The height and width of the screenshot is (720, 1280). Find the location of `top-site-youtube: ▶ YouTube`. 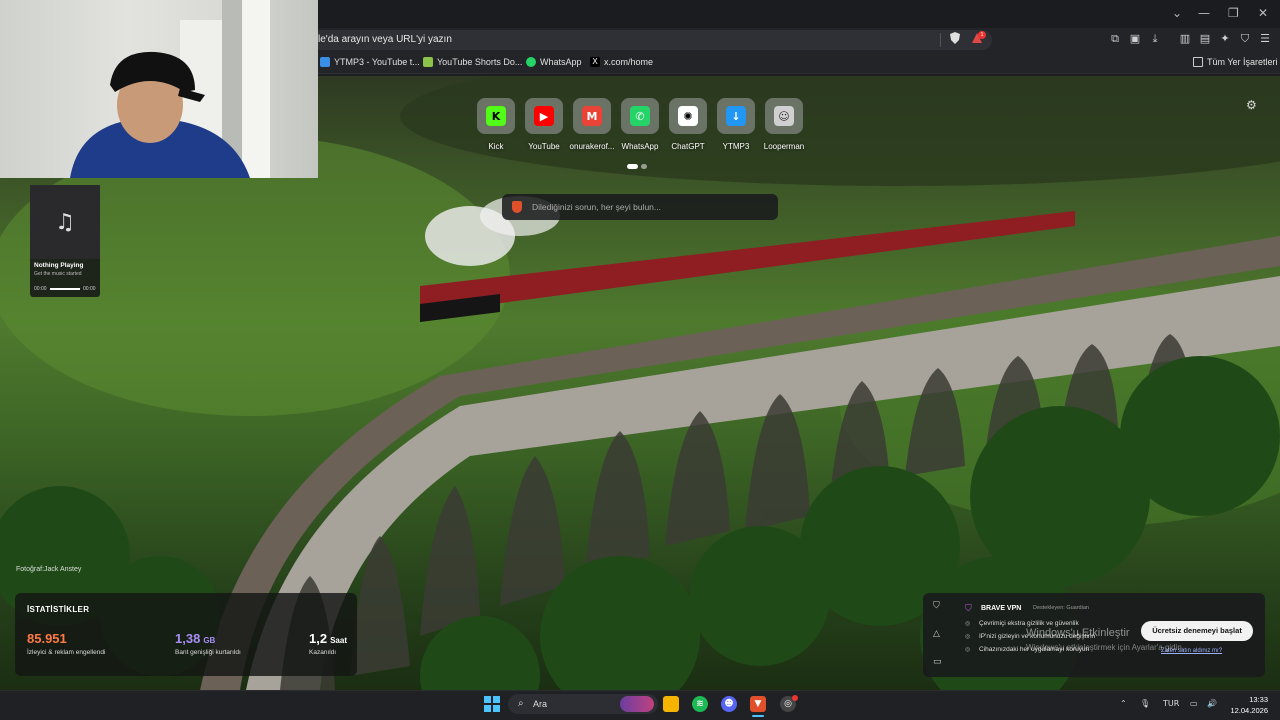

top-site-youtube: ▶ YouTube is located at coordinates (544, 124).